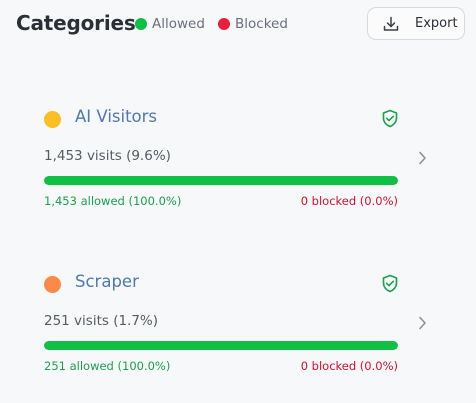 The width and height of the screenshot is (476, 403). I want to click on category-name: AI Visitors, so click(116, 116).